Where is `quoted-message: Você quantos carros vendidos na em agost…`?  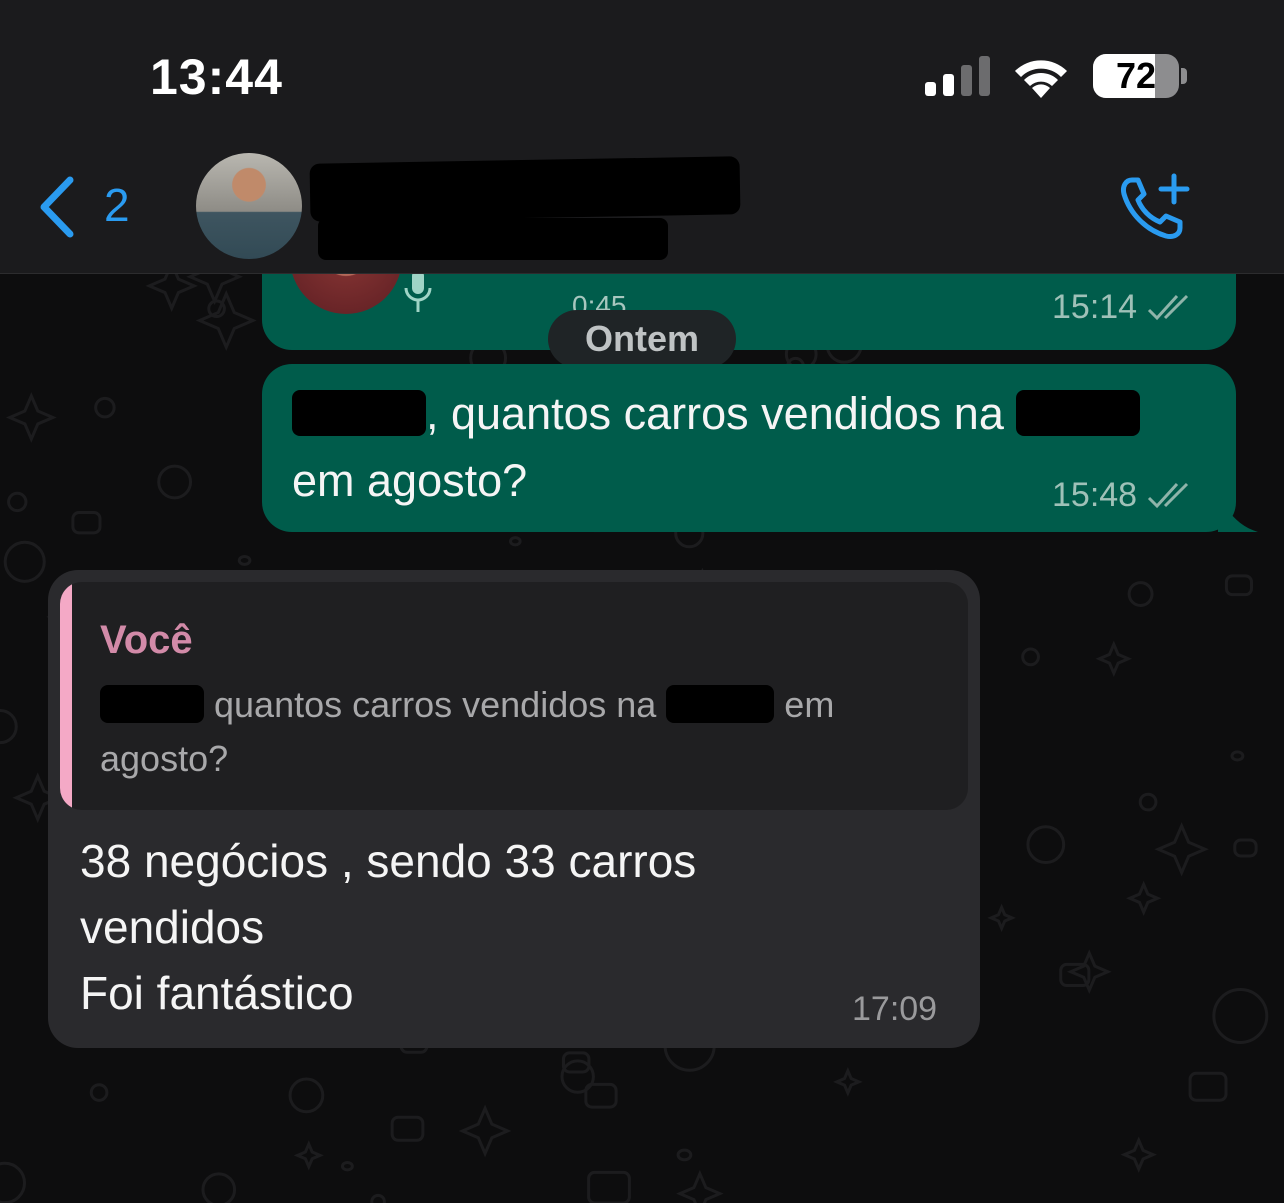
quoted-message: Você quantos carros vendidos na em agost… is located at coordinates (514, 696).